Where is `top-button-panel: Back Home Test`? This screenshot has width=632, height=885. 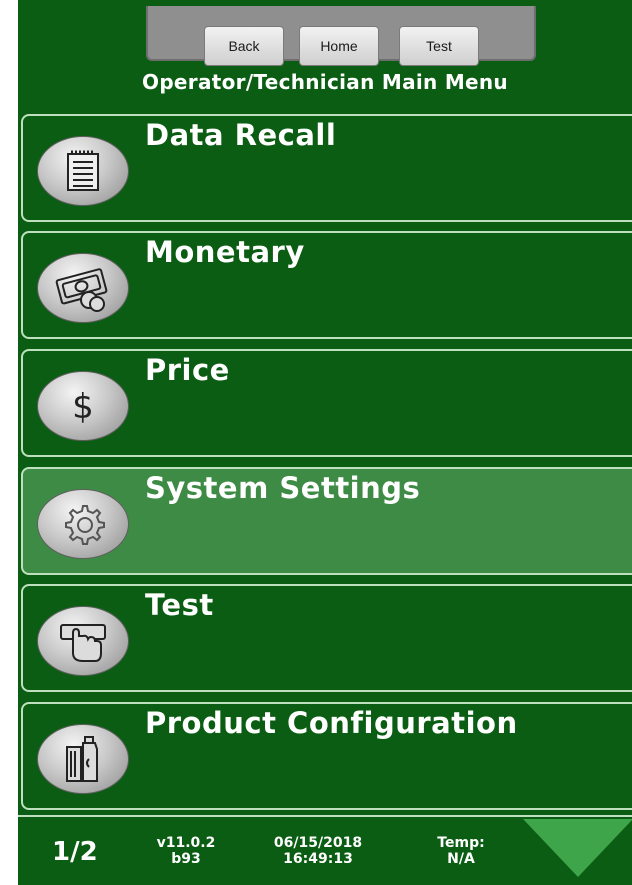
top-button-panel: Back Home Test is located at coordinates (341, 36).